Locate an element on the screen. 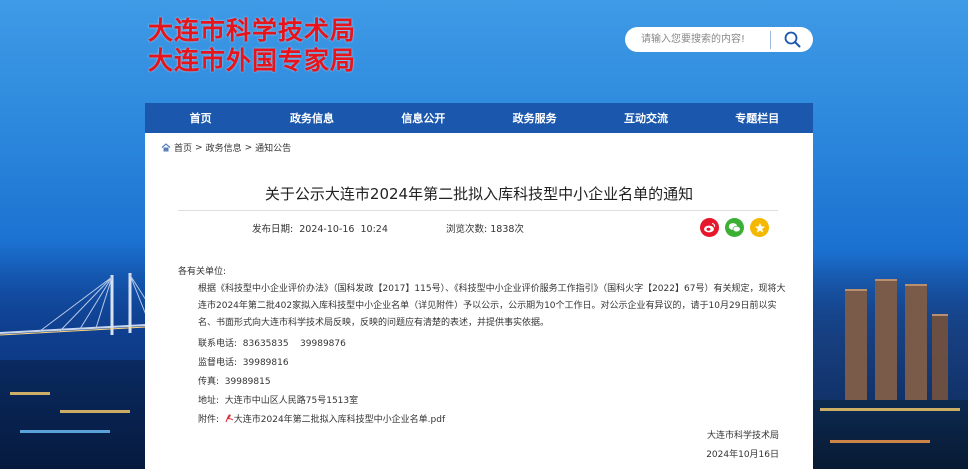 This screenshot has height=469, width=968. address-label: 地址: is located at coordinates (209, 401).